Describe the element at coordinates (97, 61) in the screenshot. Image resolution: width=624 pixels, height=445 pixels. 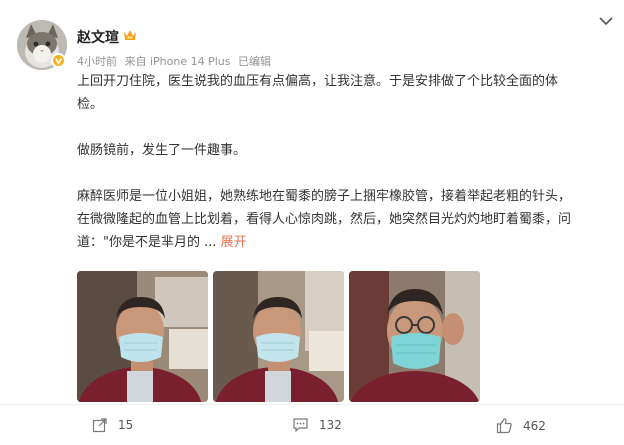
I see `post-time: 4小时前` at that location.